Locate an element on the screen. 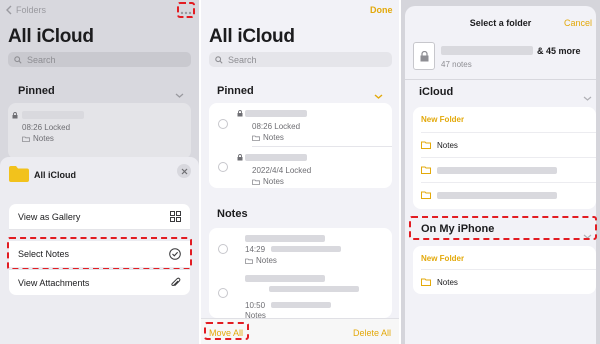 The height and width of the screenshot is (344, 600). note-meta: 2022/4/4 Locked is located at coordinates (282, 170).